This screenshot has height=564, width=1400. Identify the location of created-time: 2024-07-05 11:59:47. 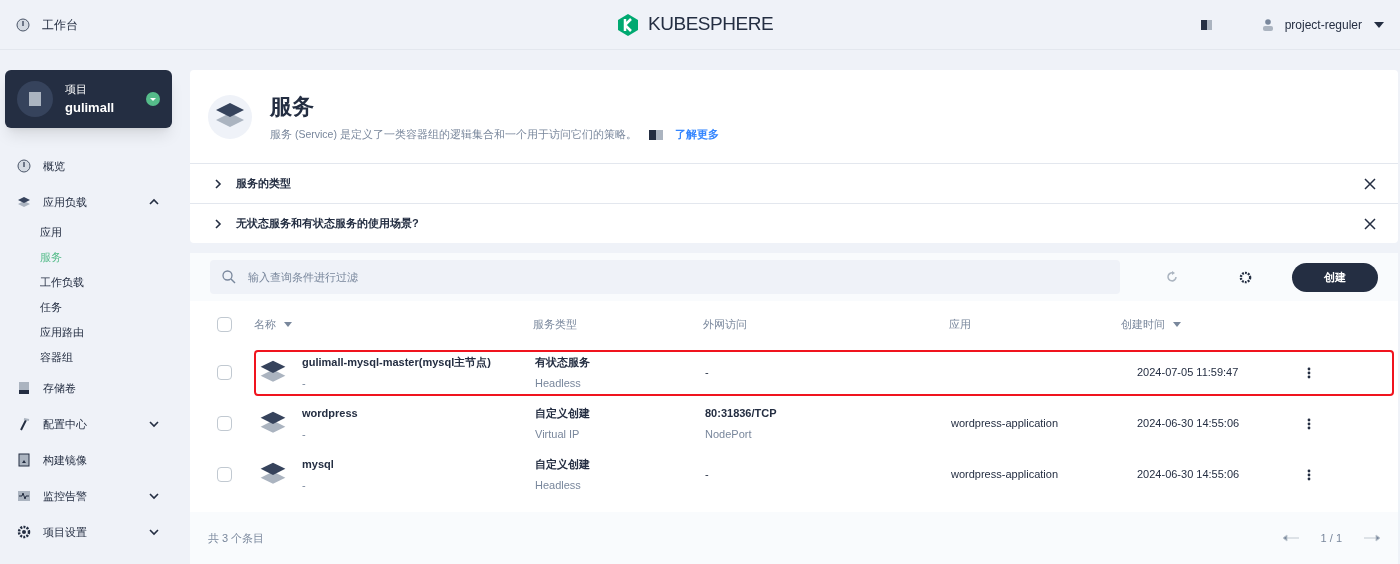
(1188, 373).